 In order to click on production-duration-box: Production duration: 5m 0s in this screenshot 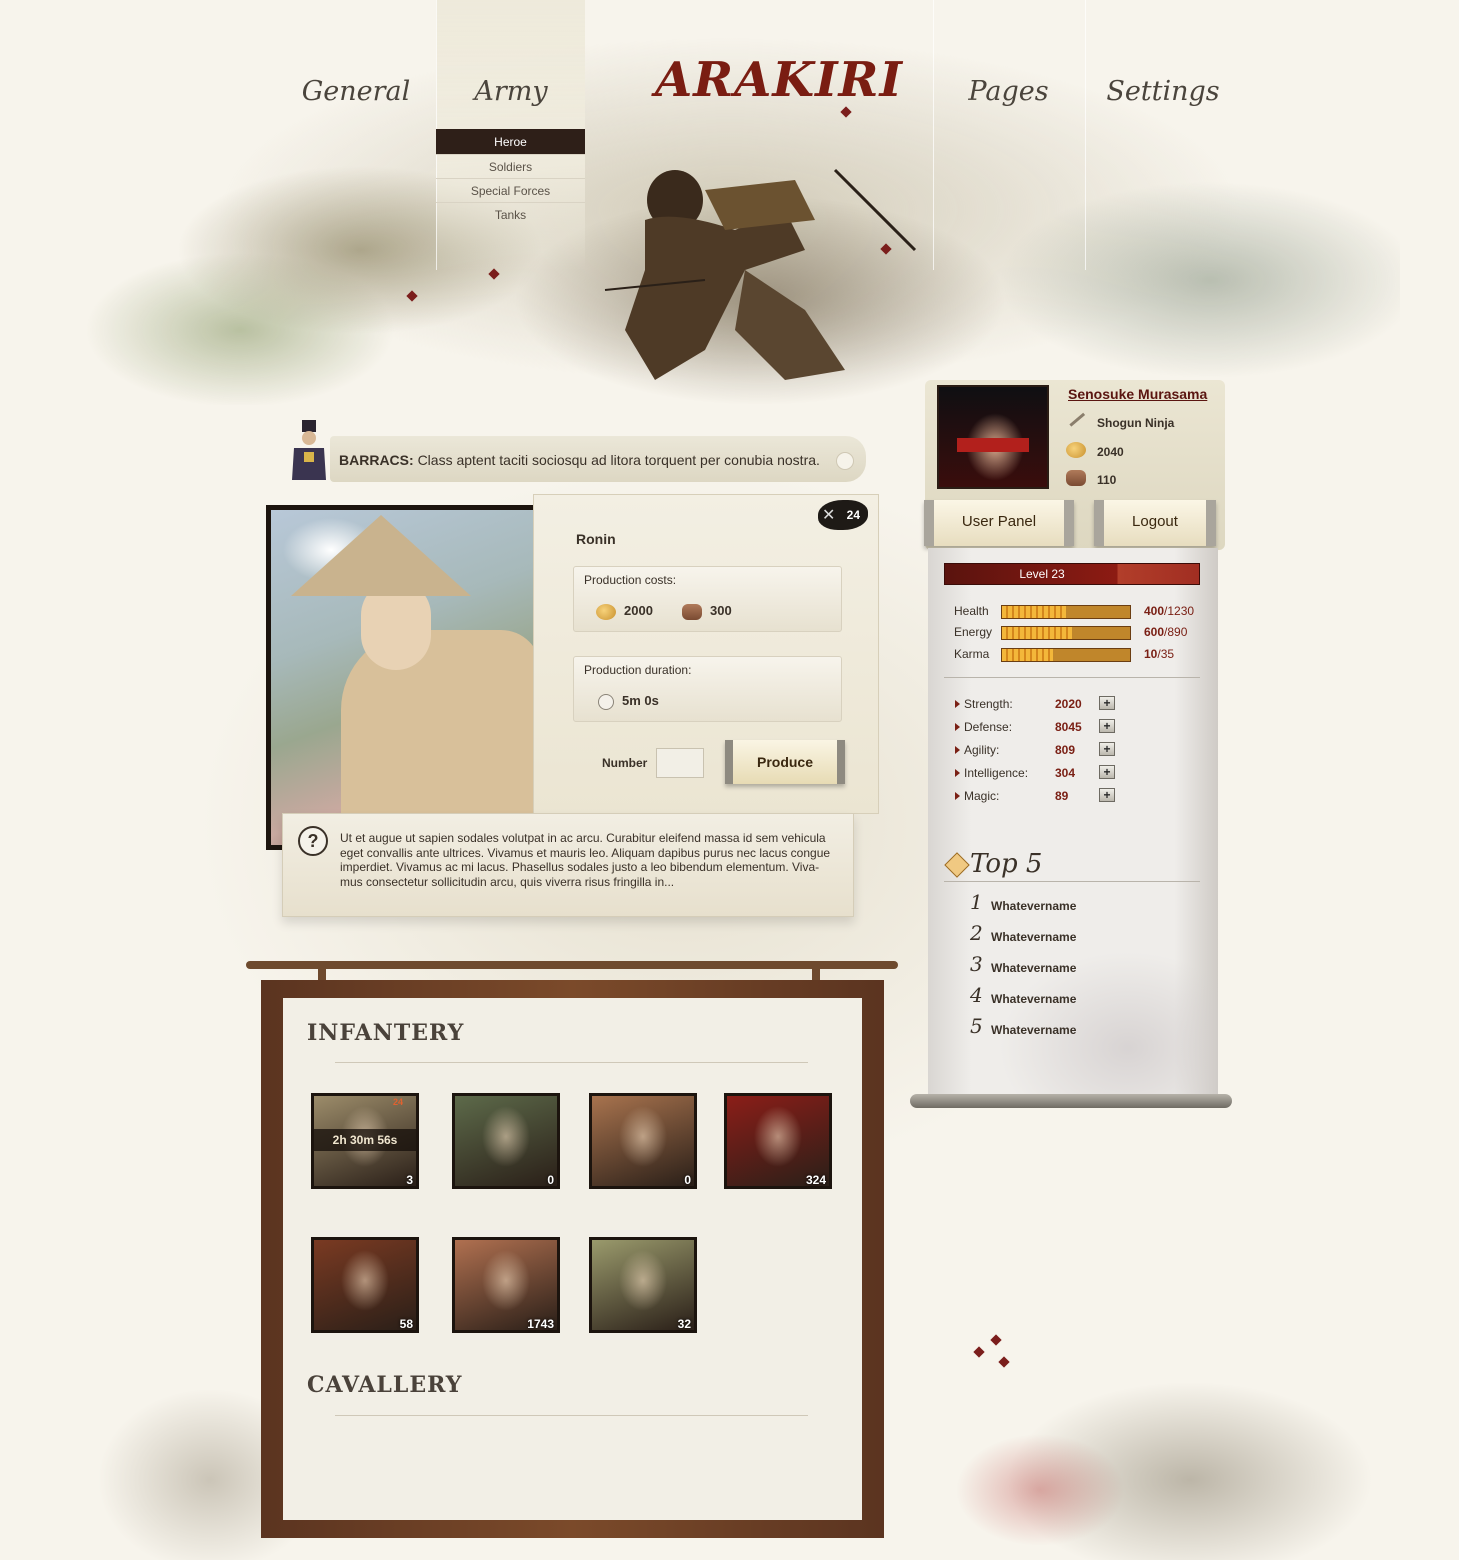, I will do `click(707, 689)`.